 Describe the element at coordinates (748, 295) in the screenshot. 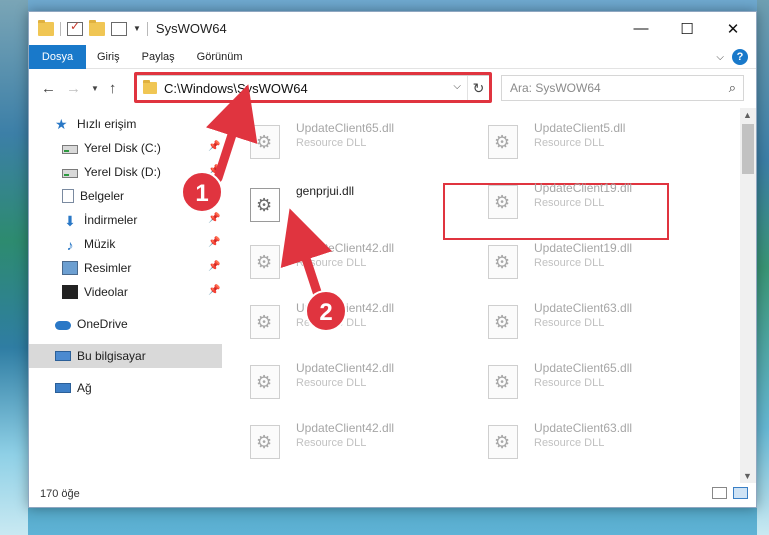

I see `vertical-scrollbar: ▲ ▼` at that location.